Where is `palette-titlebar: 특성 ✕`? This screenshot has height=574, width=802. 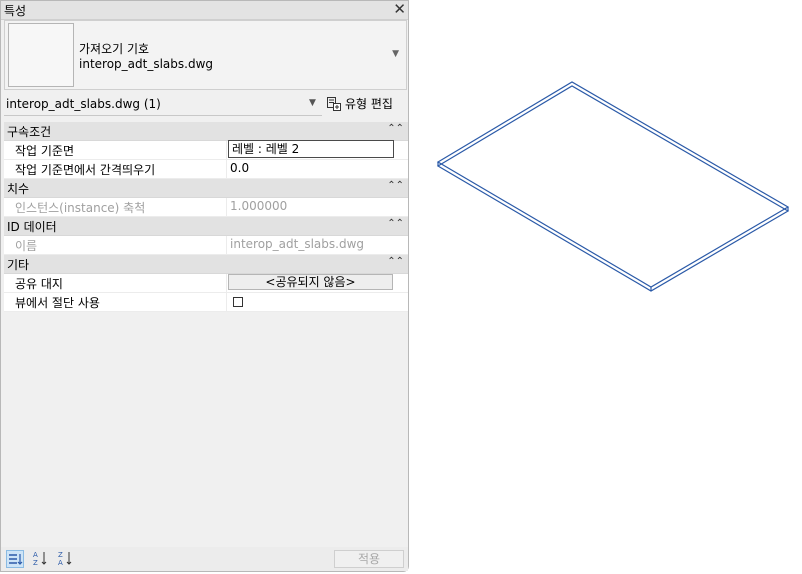 palette-titlebar: 특성 ✕ is located at coordinates (204, 10).